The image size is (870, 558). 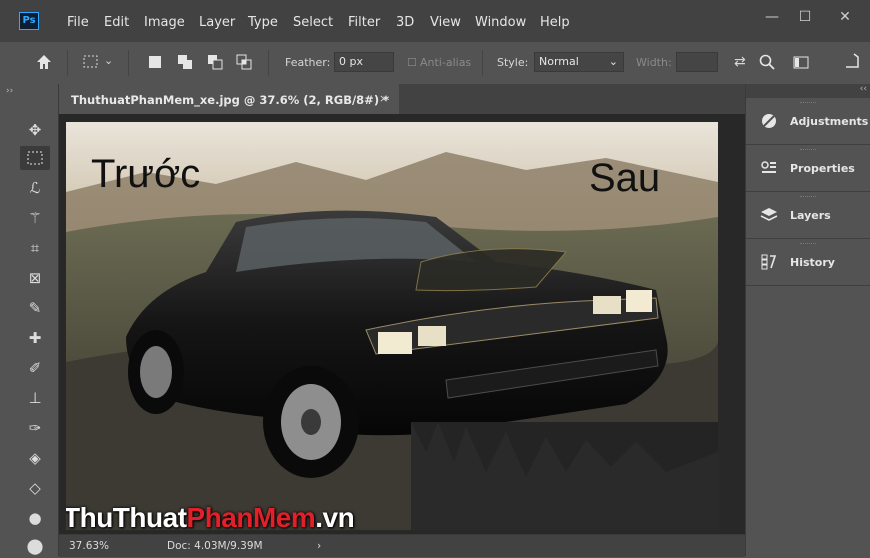 What do you see at coordinates (555, 22) in the screenshot?
I see `menu-help: Help` at bounding box center [555, 22].